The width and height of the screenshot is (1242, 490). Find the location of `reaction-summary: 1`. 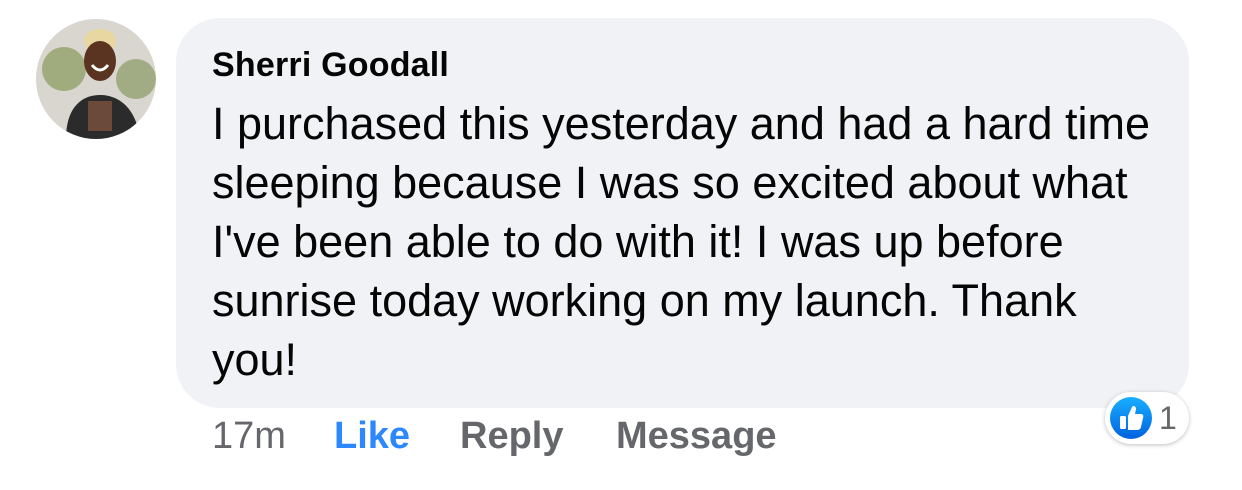

reaction-summary: 1 is located at coordinates (1147, 418).